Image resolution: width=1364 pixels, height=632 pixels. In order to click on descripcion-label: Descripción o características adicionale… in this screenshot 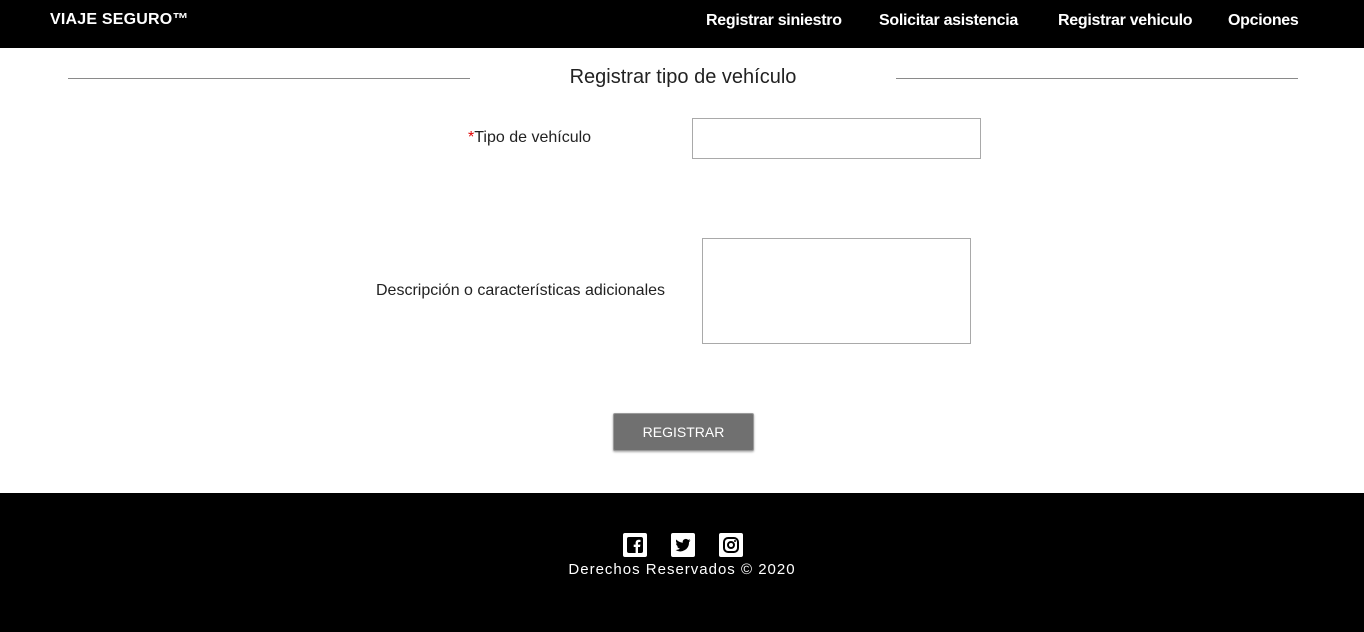, I will do `click(521, 290)`.